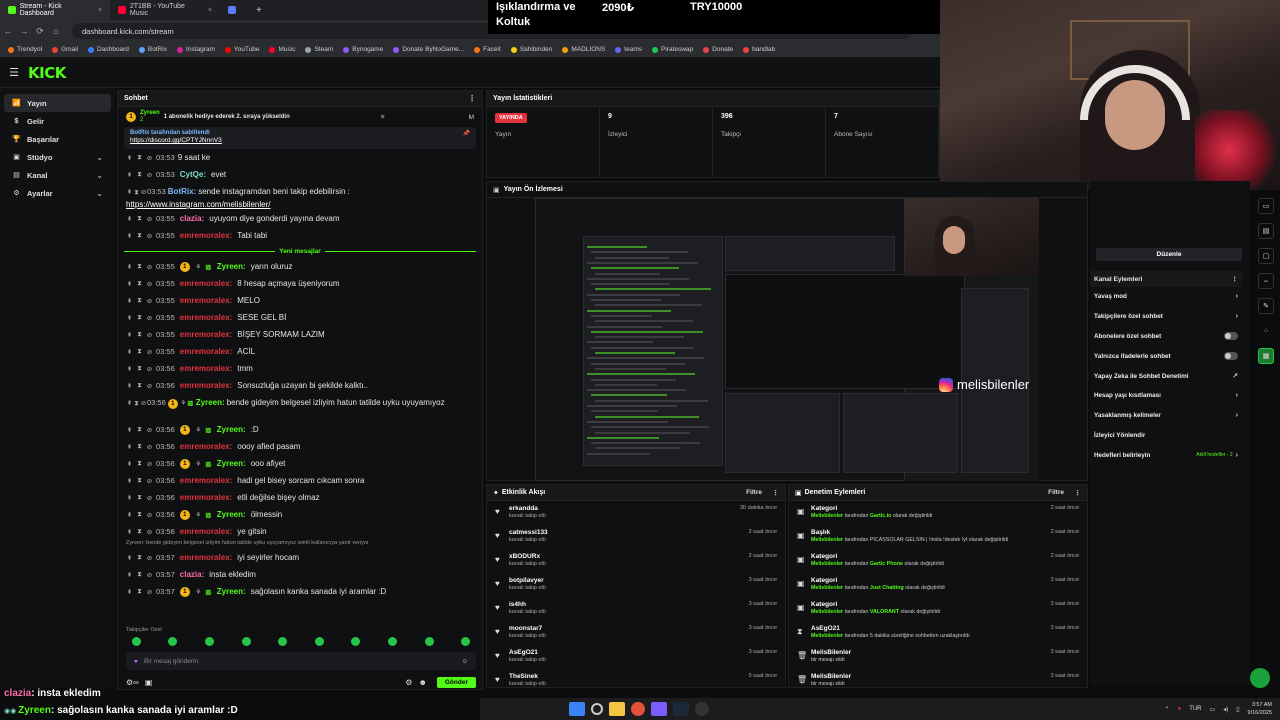  I want to click on activity-user: TheSinek, so click(626, 676).